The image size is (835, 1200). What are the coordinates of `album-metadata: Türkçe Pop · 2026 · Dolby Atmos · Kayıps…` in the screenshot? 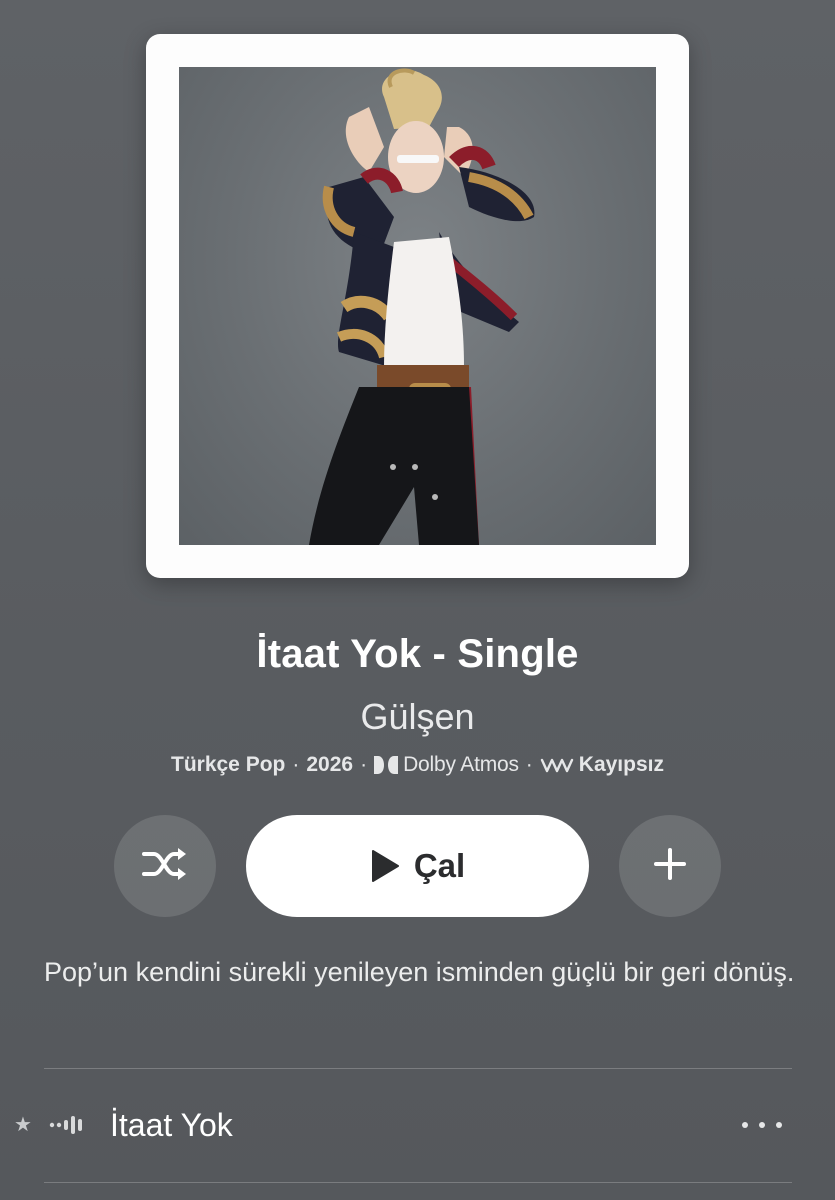 It's located at (417, 765).